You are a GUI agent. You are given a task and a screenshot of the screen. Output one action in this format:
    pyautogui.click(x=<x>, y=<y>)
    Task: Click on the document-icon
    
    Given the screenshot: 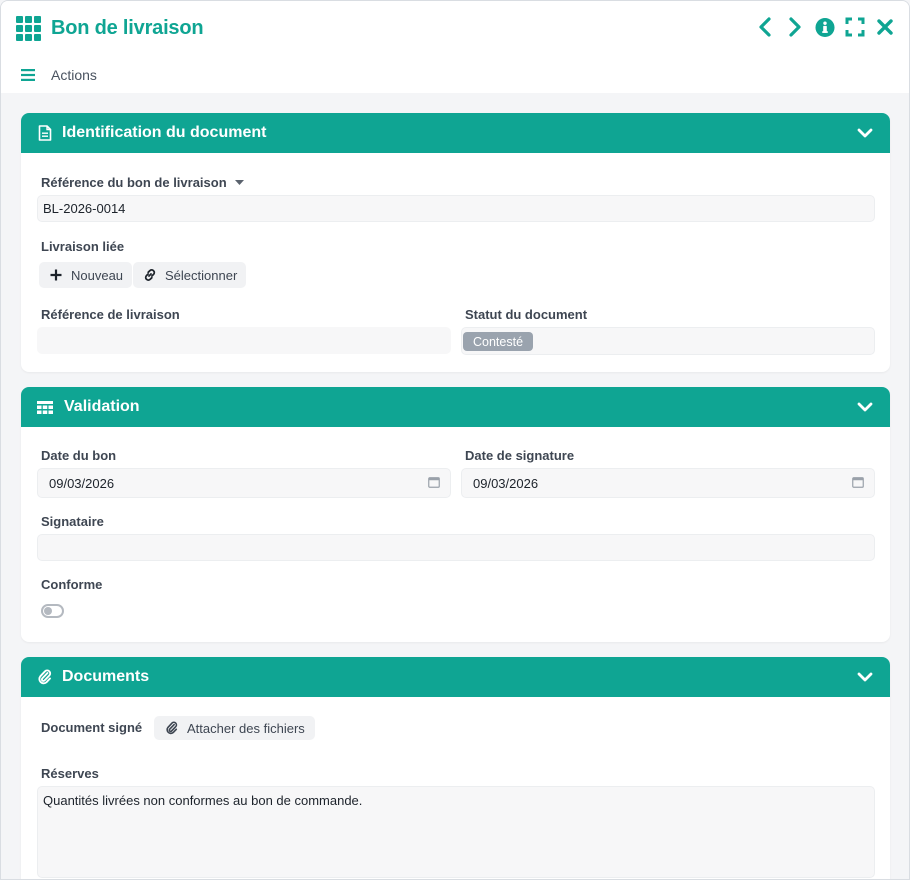 What is the action you would take?
    pyautogui.click(x=45, y=133)
    